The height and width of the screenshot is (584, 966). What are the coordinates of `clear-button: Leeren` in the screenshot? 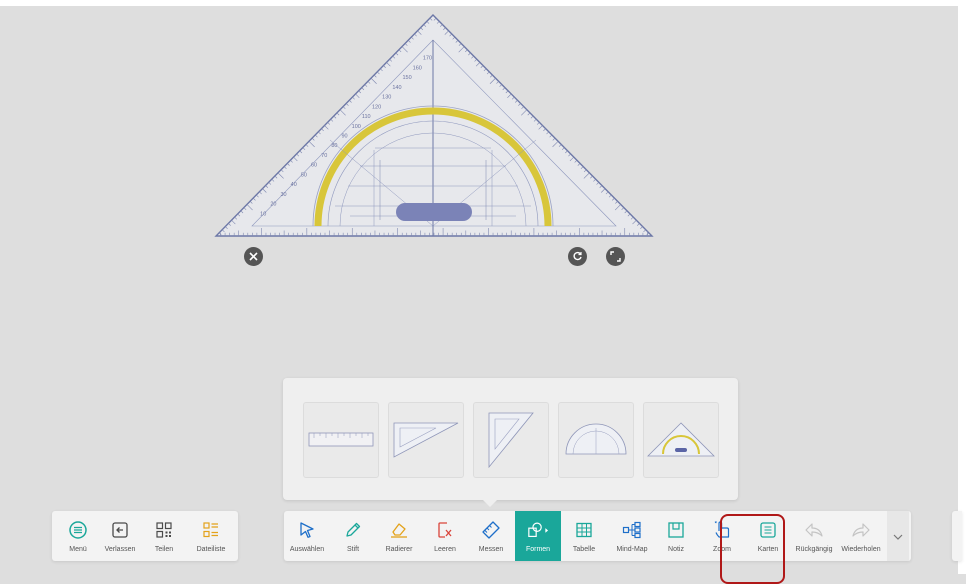 It's located at (445, 536).